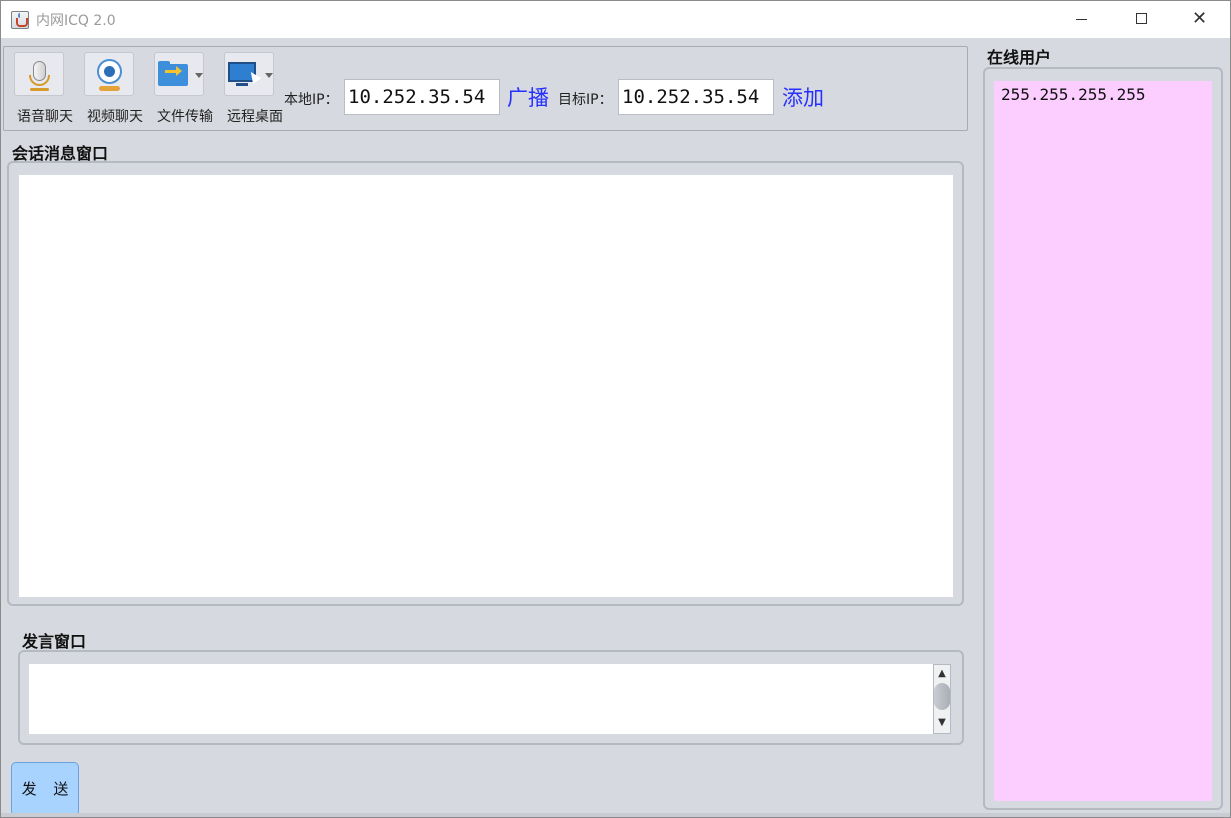  I want to click on minimize-button, so click(1082, 19).